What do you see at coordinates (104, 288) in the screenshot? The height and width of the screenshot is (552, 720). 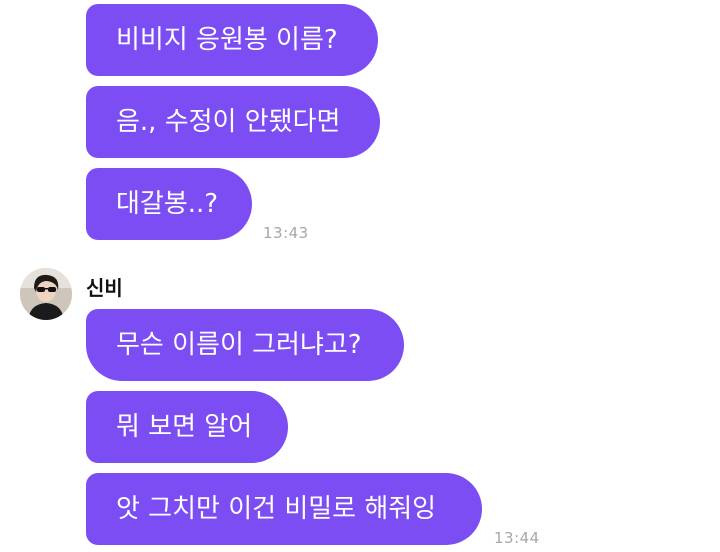 I see `sender-name: 신비` at bounding box center [104, 288].